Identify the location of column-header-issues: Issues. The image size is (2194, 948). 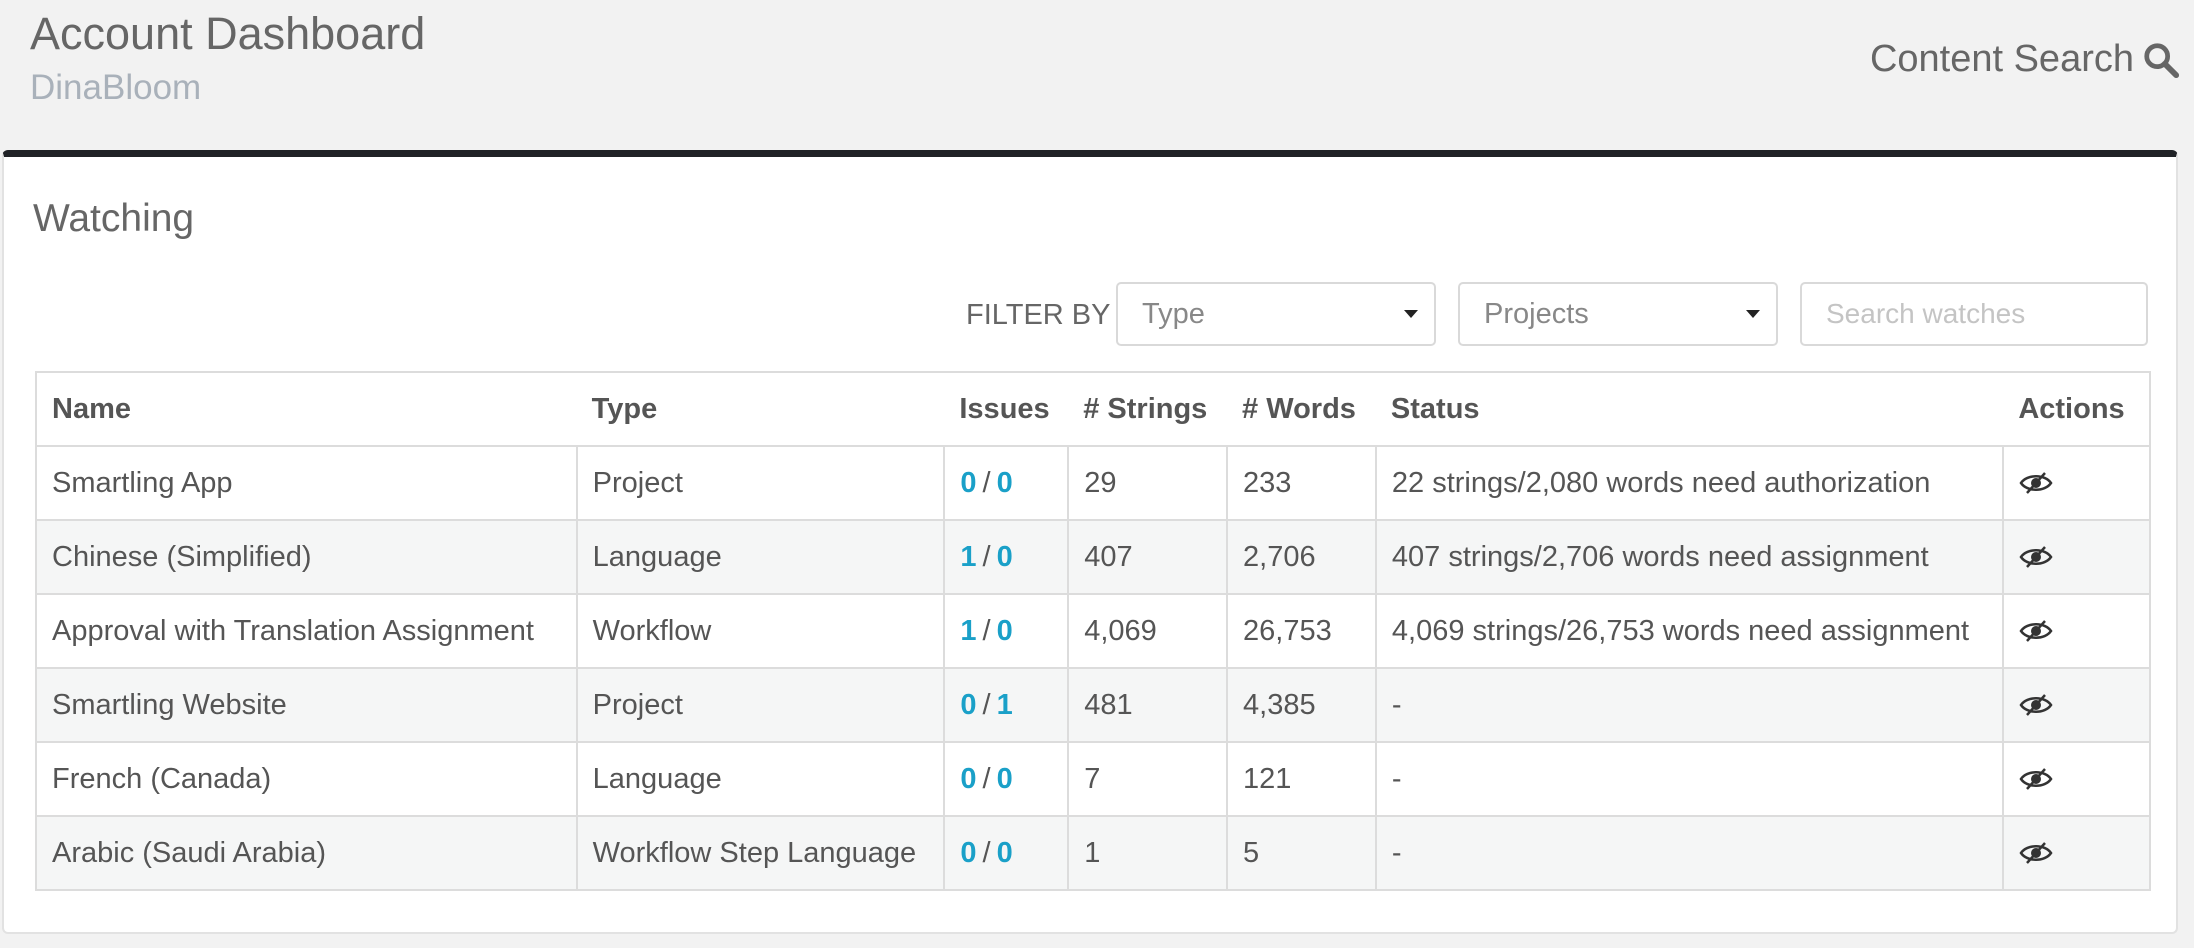
(1006, 409).